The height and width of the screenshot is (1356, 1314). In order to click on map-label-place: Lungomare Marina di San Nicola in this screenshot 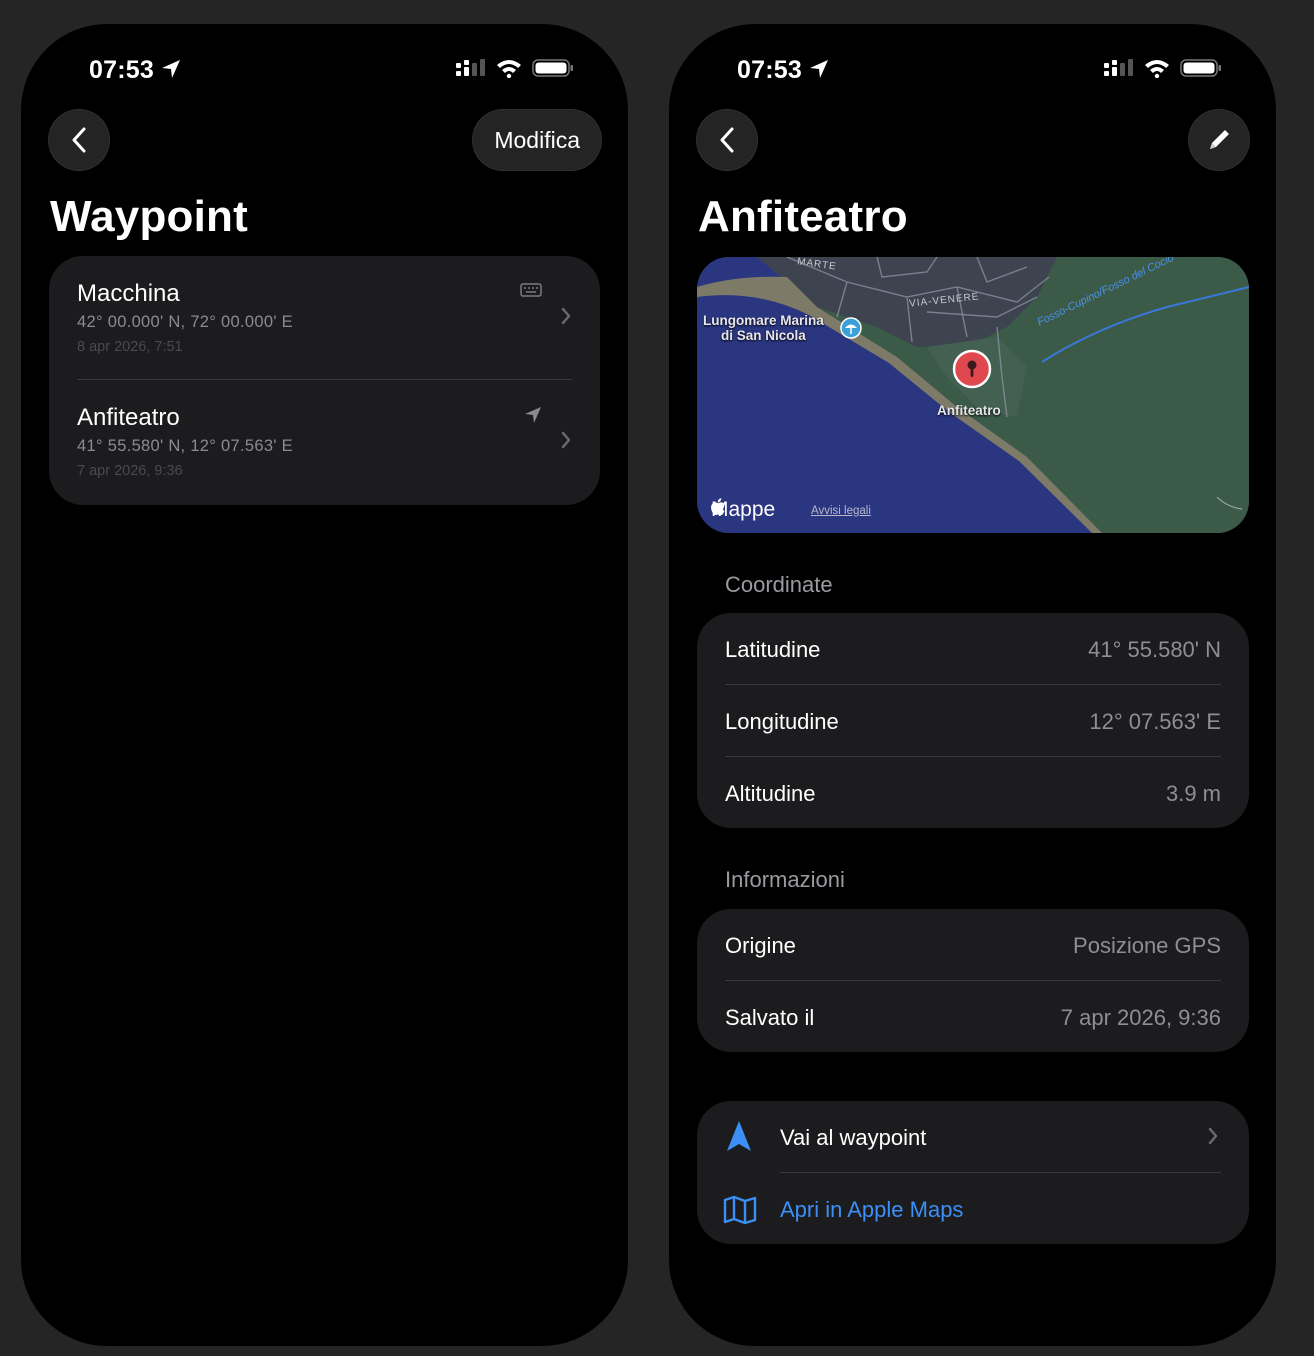, I will do `click(763, 328)`.